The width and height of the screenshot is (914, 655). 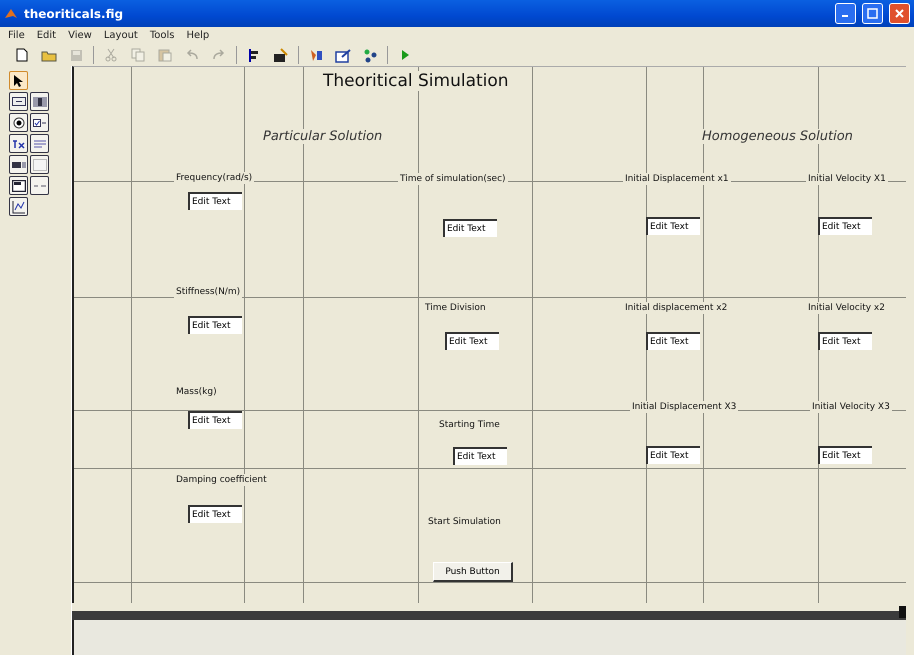 I want to click on menu-item: Layout, so click(x=121, y=35).